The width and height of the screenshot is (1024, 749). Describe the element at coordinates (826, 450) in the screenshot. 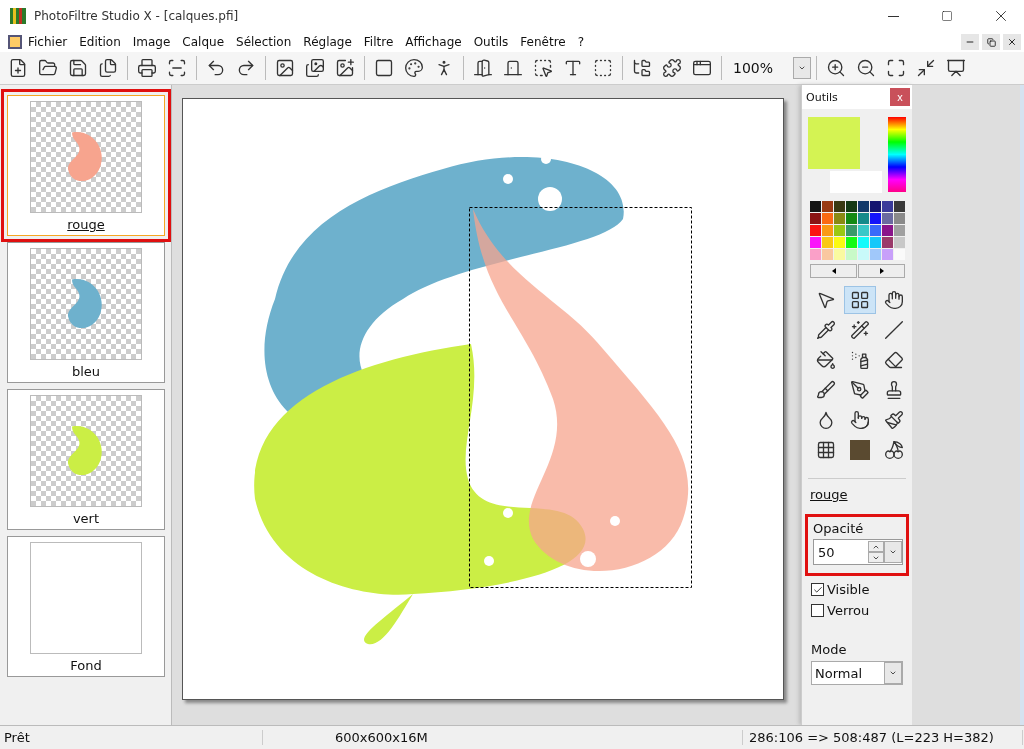

I see `grid-icon` at that location.